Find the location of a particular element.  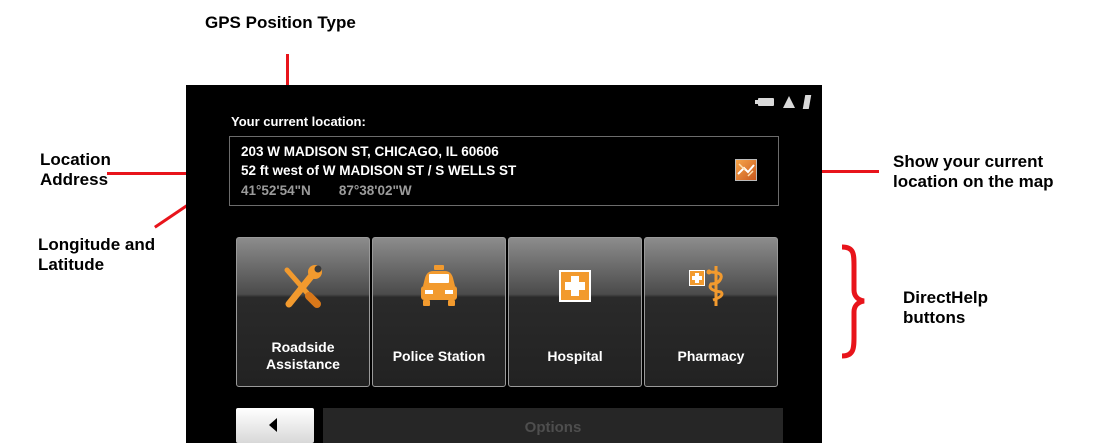

roadside-label-line1: Roadside is located at coordinates (303, 347).